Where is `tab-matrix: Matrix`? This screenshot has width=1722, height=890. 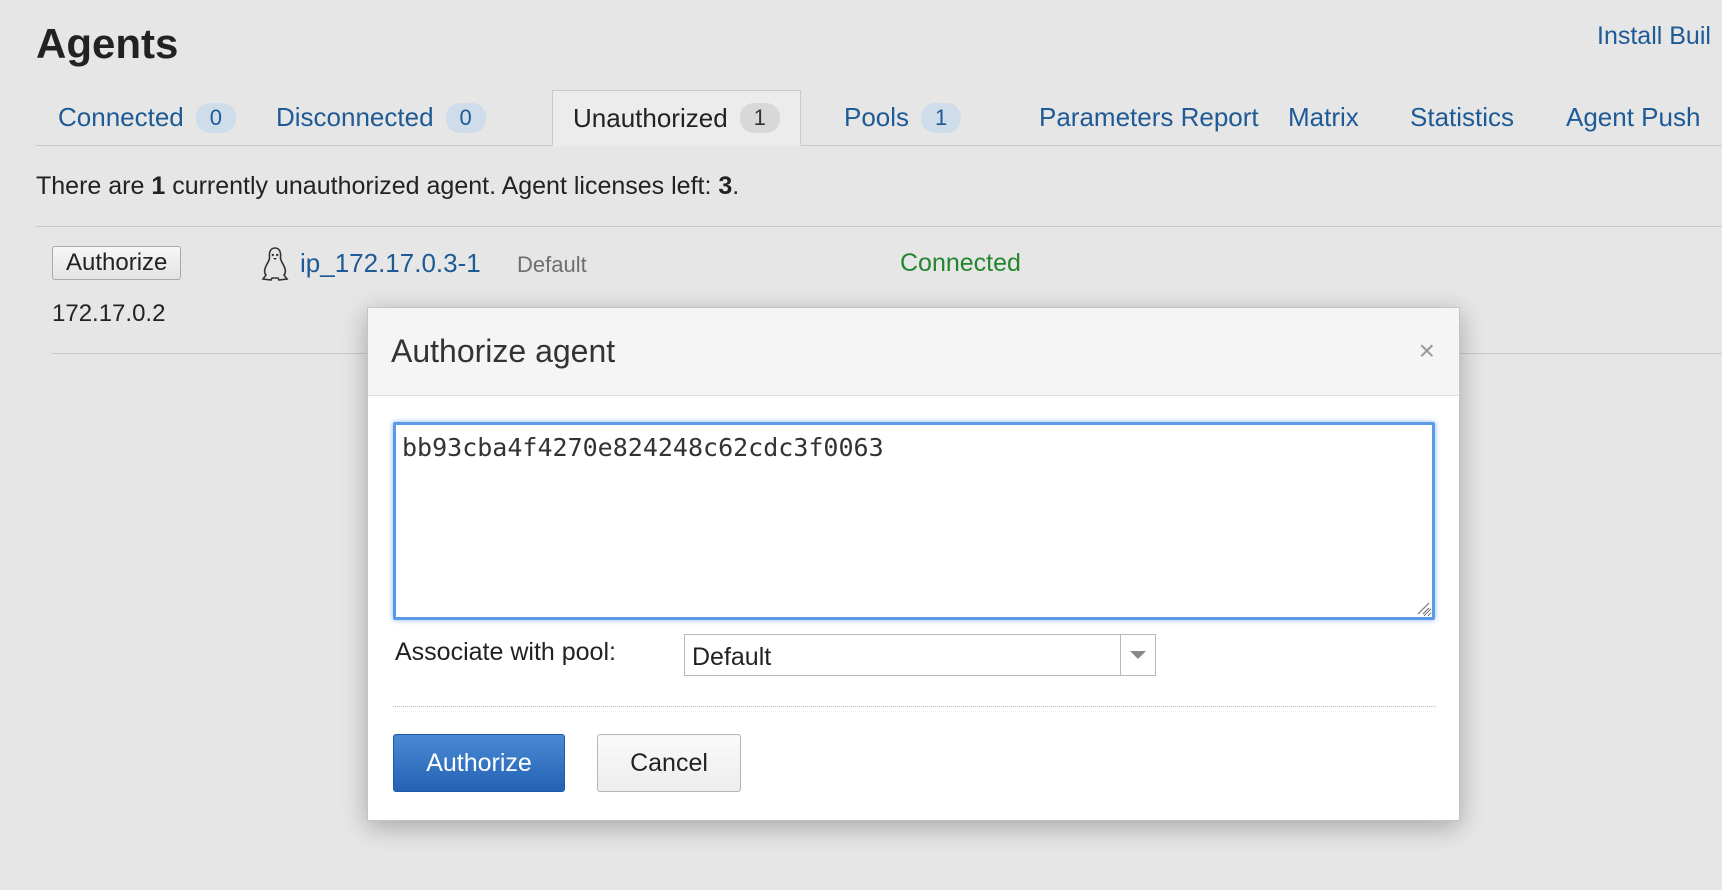 tab-matrix: Matrix is located at coordinates (1323, 117).